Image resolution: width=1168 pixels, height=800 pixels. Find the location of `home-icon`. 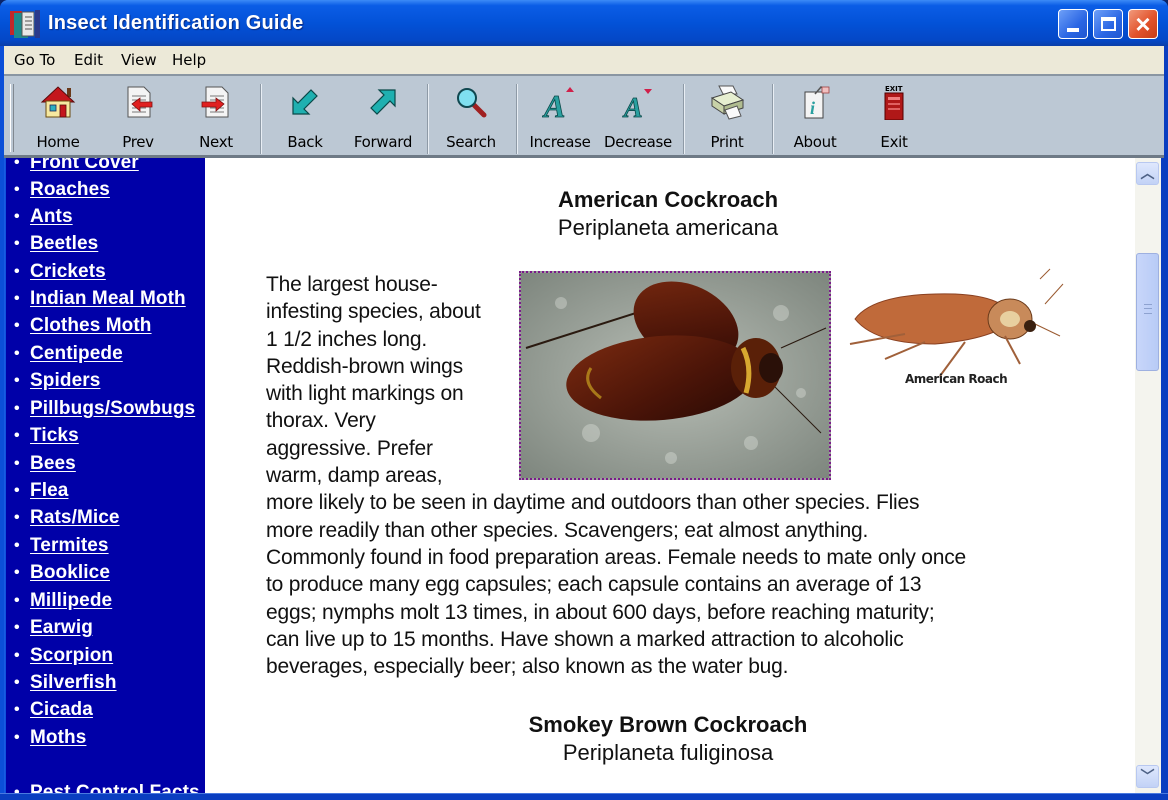

home-icon is located at coordinates (58, 102).